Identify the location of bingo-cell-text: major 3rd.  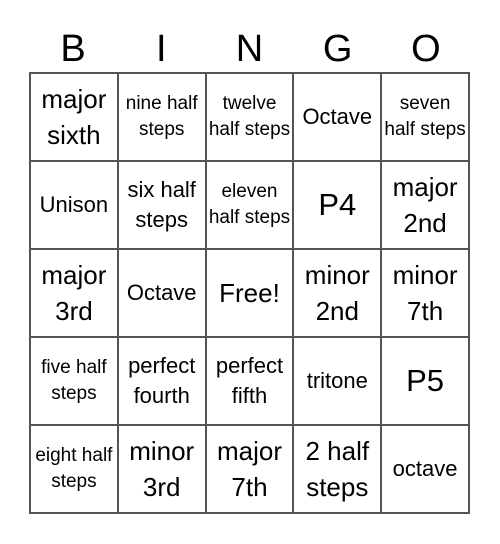
(74, 293).